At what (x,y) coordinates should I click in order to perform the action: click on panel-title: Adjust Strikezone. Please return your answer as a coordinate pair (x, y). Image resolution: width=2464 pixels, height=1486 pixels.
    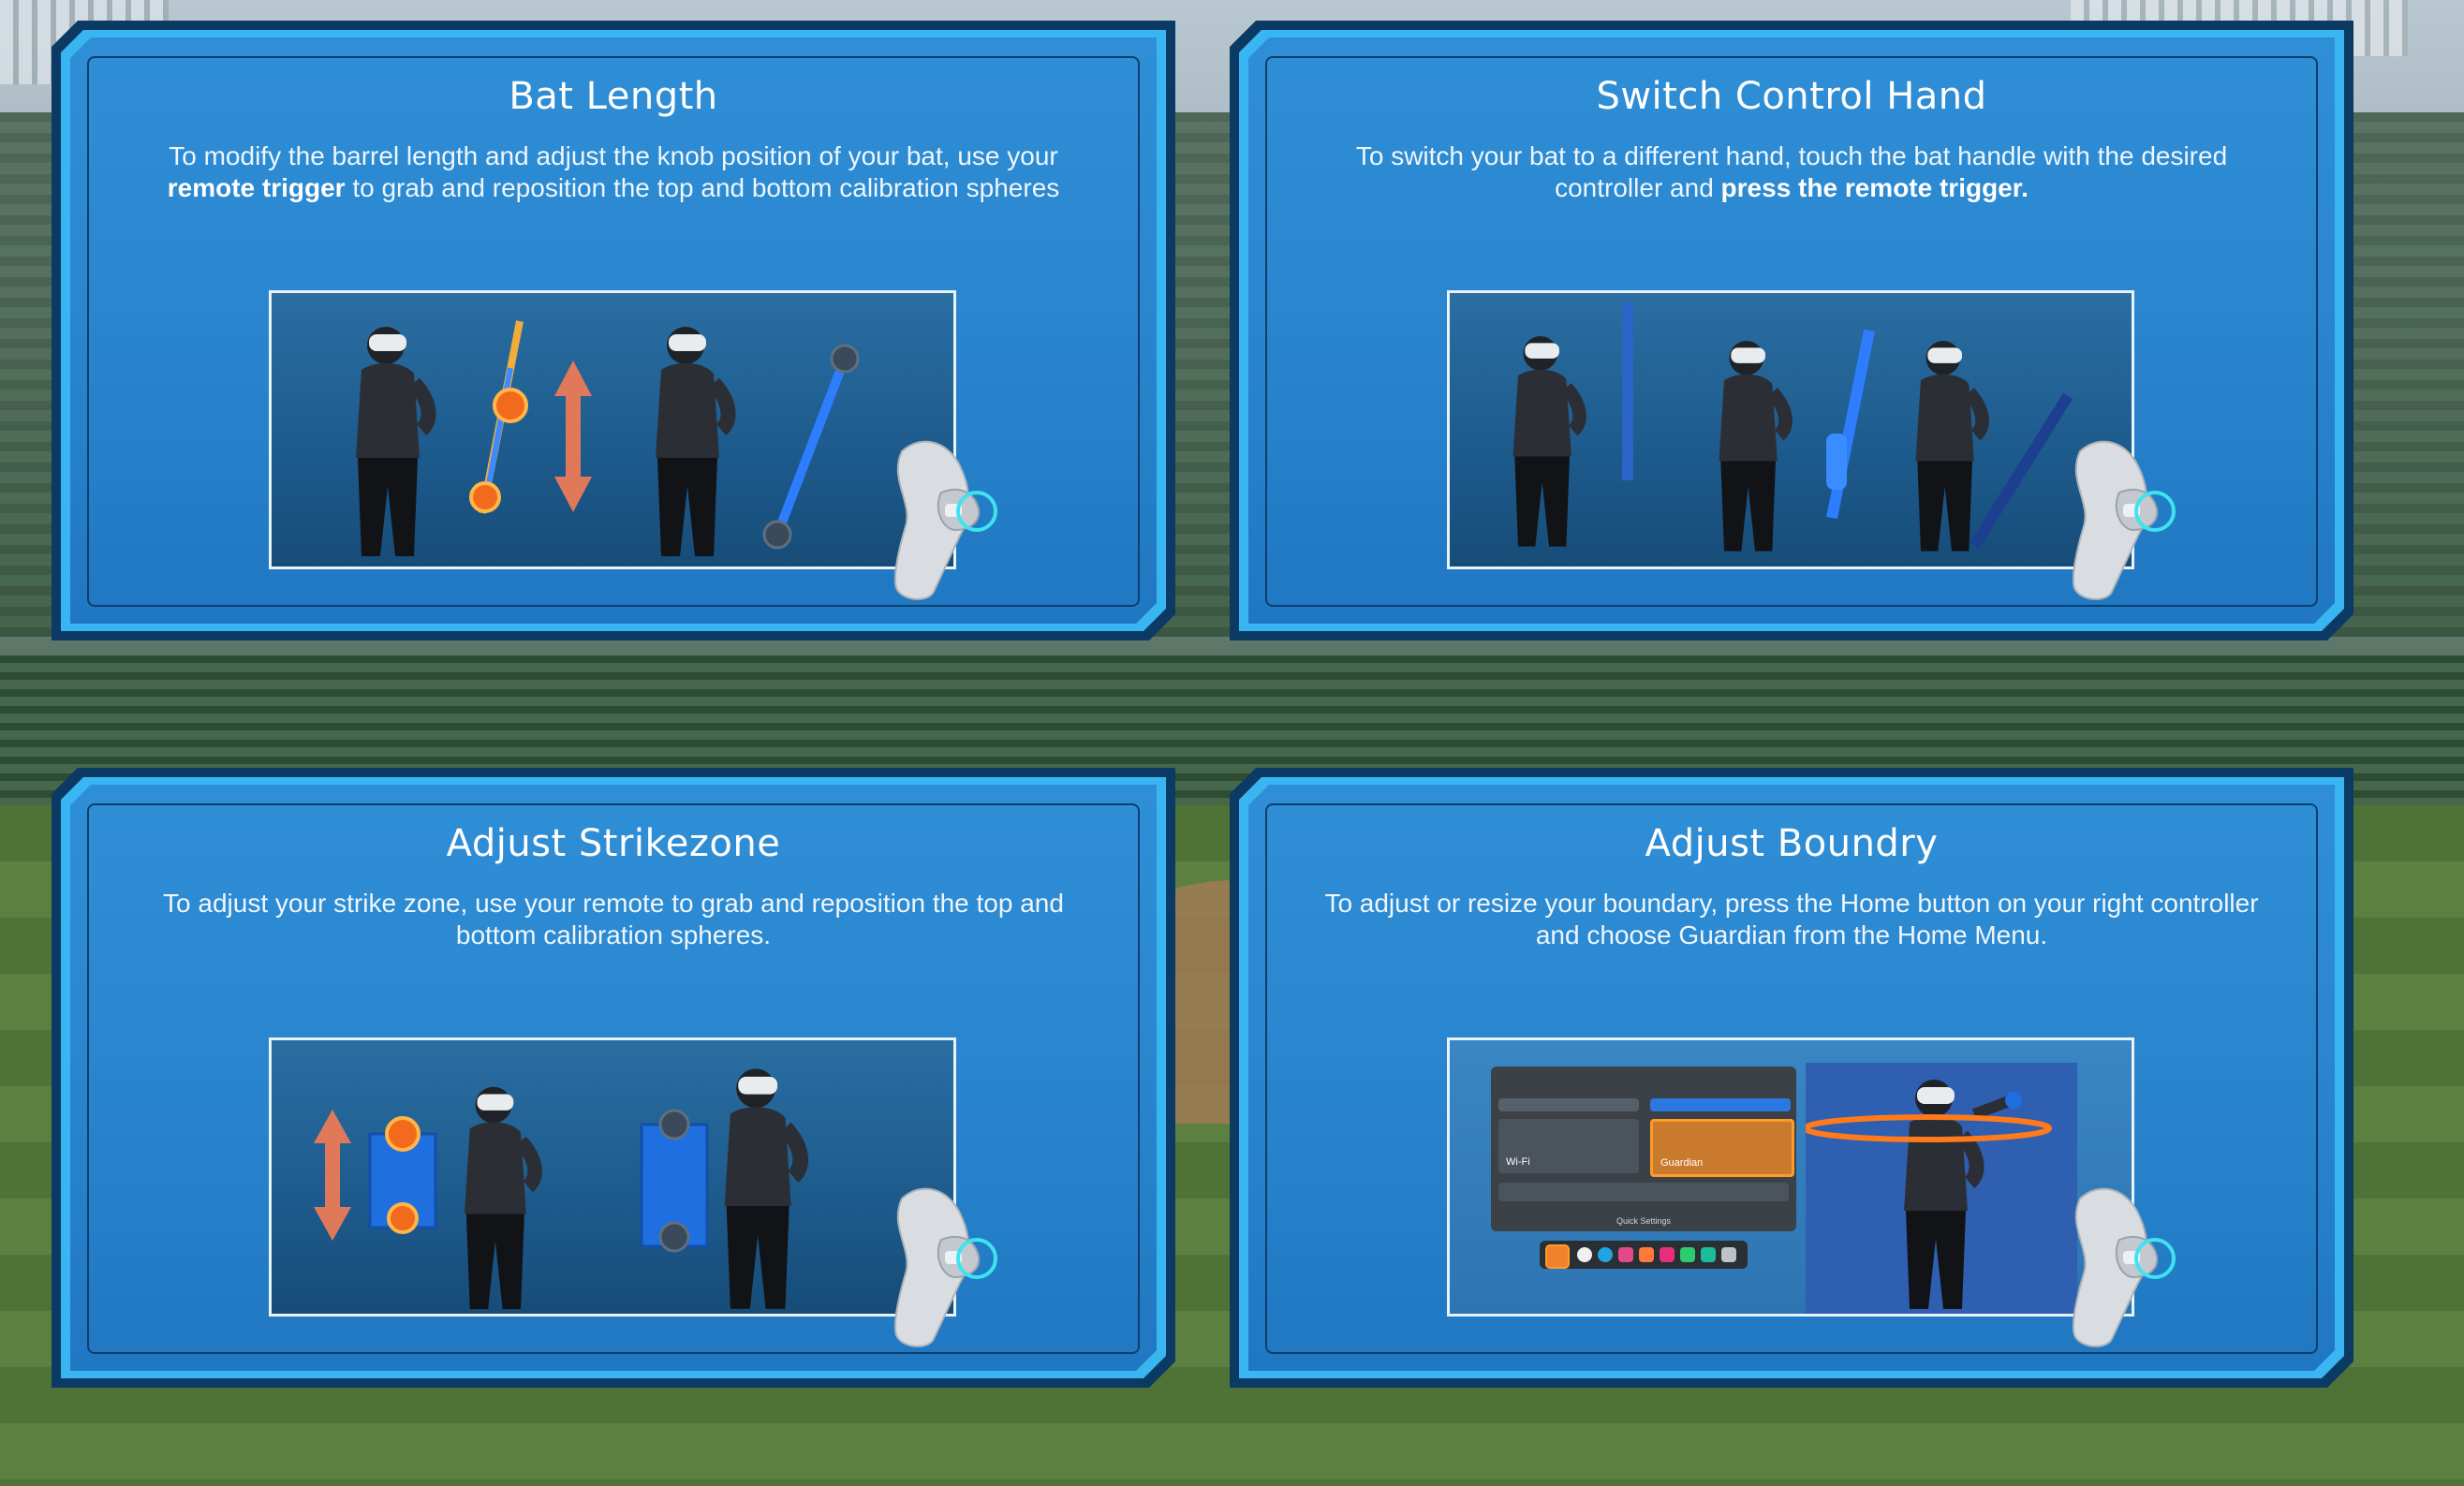
    Looking at the image, I should click on (613, 843).